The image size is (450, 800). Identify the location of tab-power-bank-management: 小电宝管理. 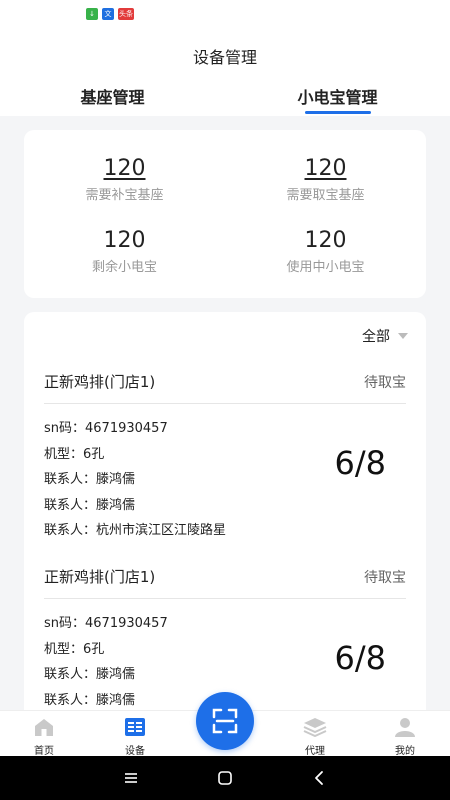
(337, 98).